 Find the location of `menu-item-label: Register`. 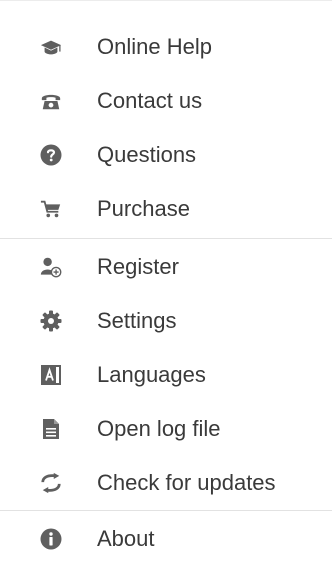

menu-item-label: Register is located at coordinates (138, 266).